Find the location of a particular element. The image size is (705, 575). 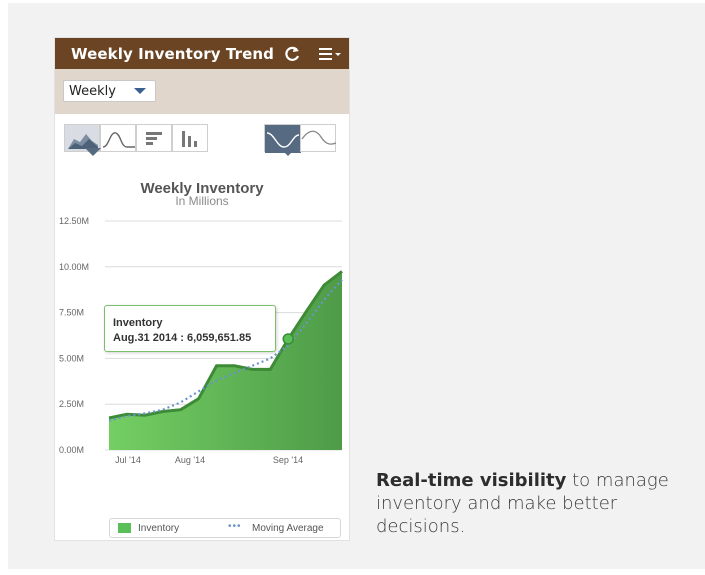

active-chart-pointer is located at coordinates (93, 152).